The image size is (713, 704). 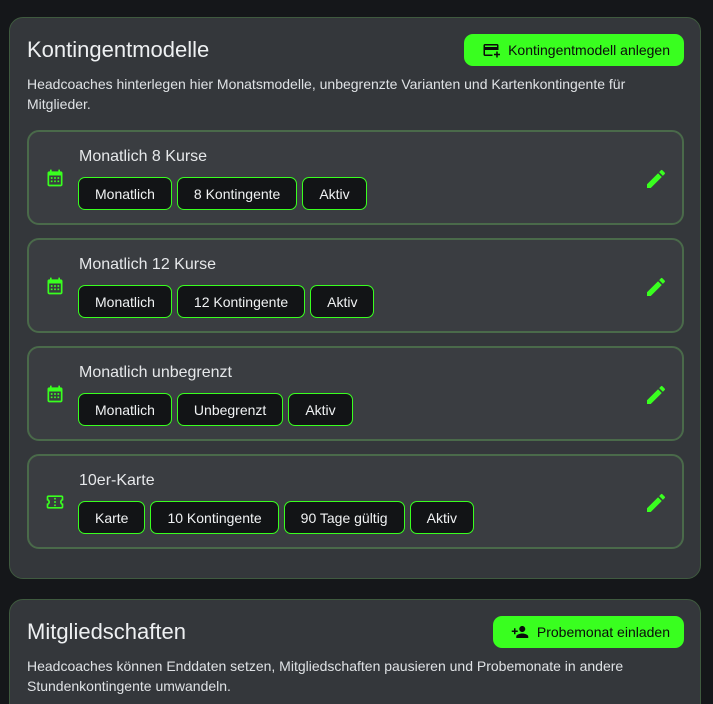 I want to click on invite-trial-button: Probemonat einladen, so click(x=588, y=632).